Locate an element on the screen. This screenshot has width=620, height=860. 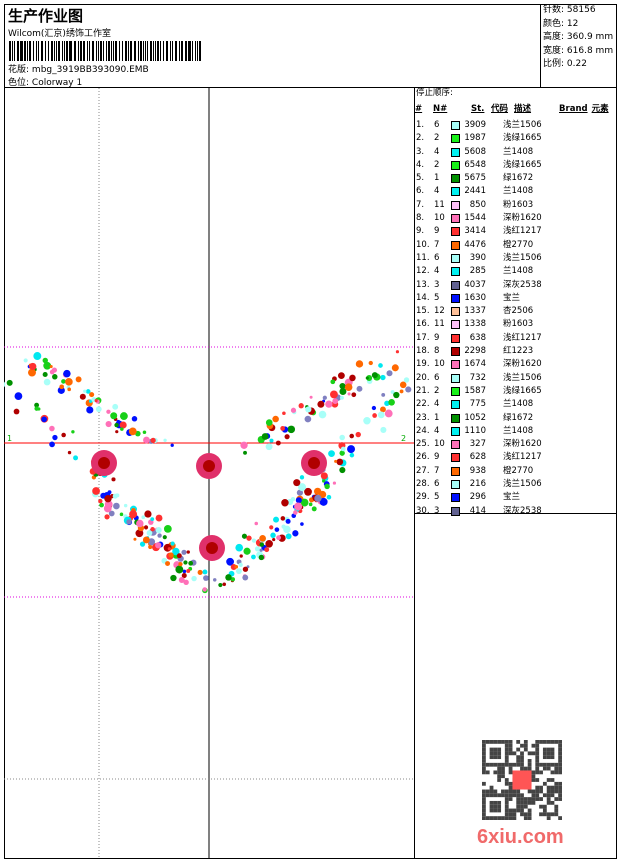
row-description: 浅绿1665 is located at coordinates (522, 138).